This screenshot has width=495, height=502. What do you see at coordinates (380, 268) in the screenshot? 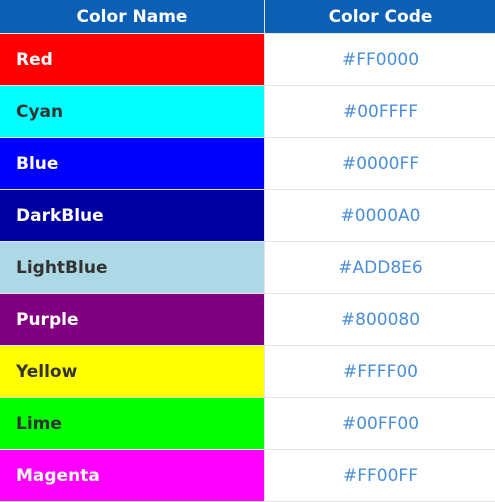
I see `color-code-cell: #ADD8E6` at bounding box center [380, 268].